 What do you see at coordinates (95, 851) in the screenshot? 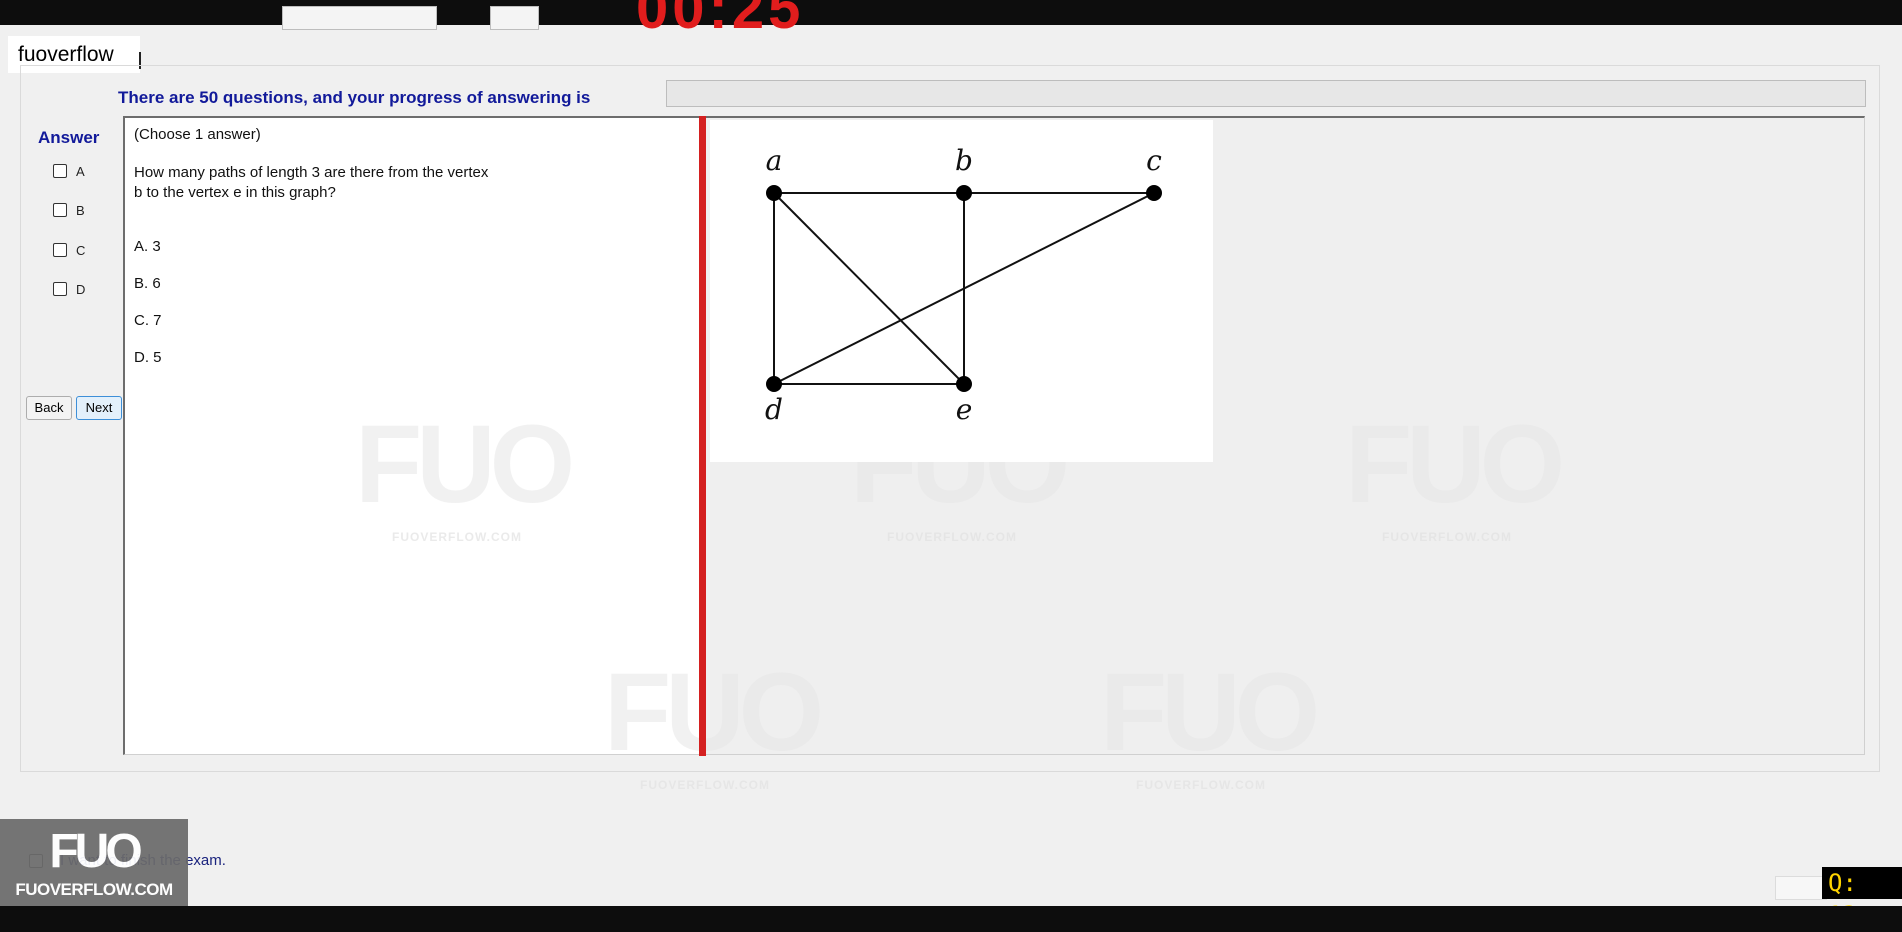
I see `logo-mark: FUO` at bounding box center [95, 851].